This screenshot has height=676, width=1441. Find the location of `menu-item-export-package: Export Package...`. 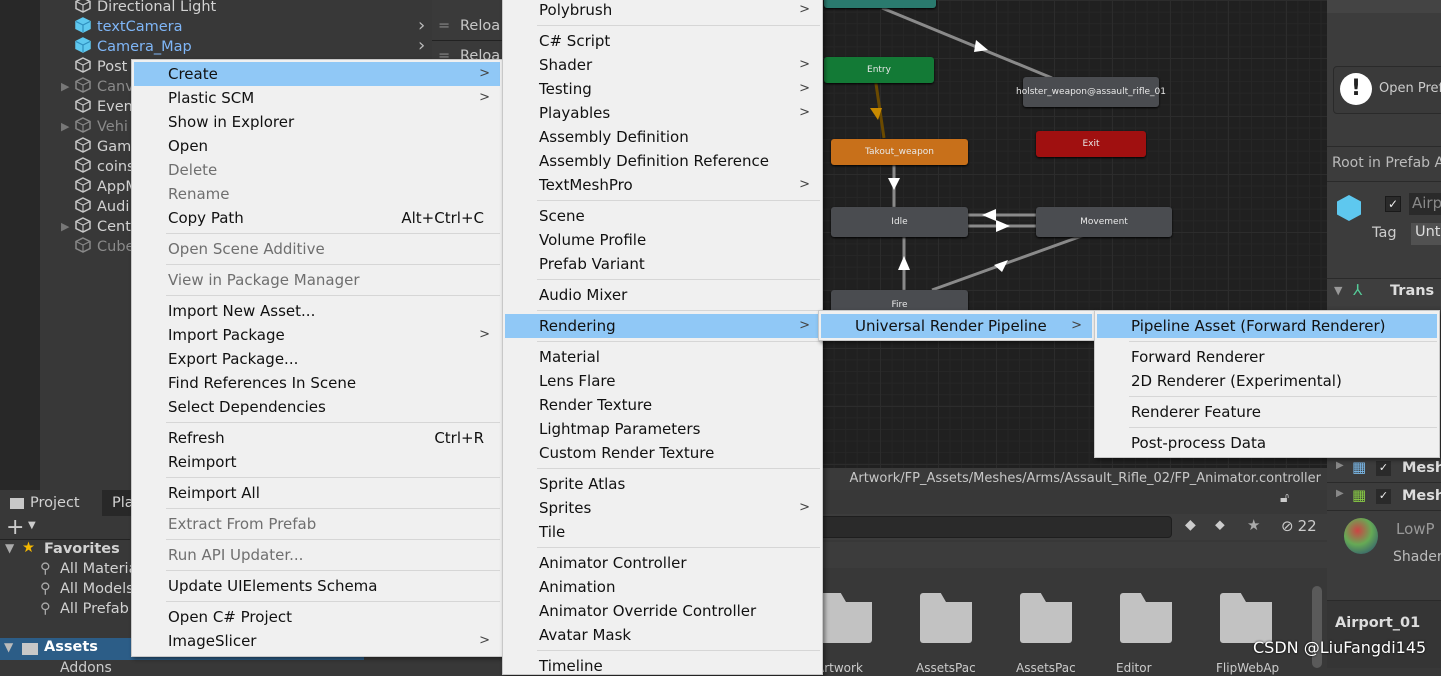

menu-item-export-package: Export Package... is located at coordinates (317, 359).